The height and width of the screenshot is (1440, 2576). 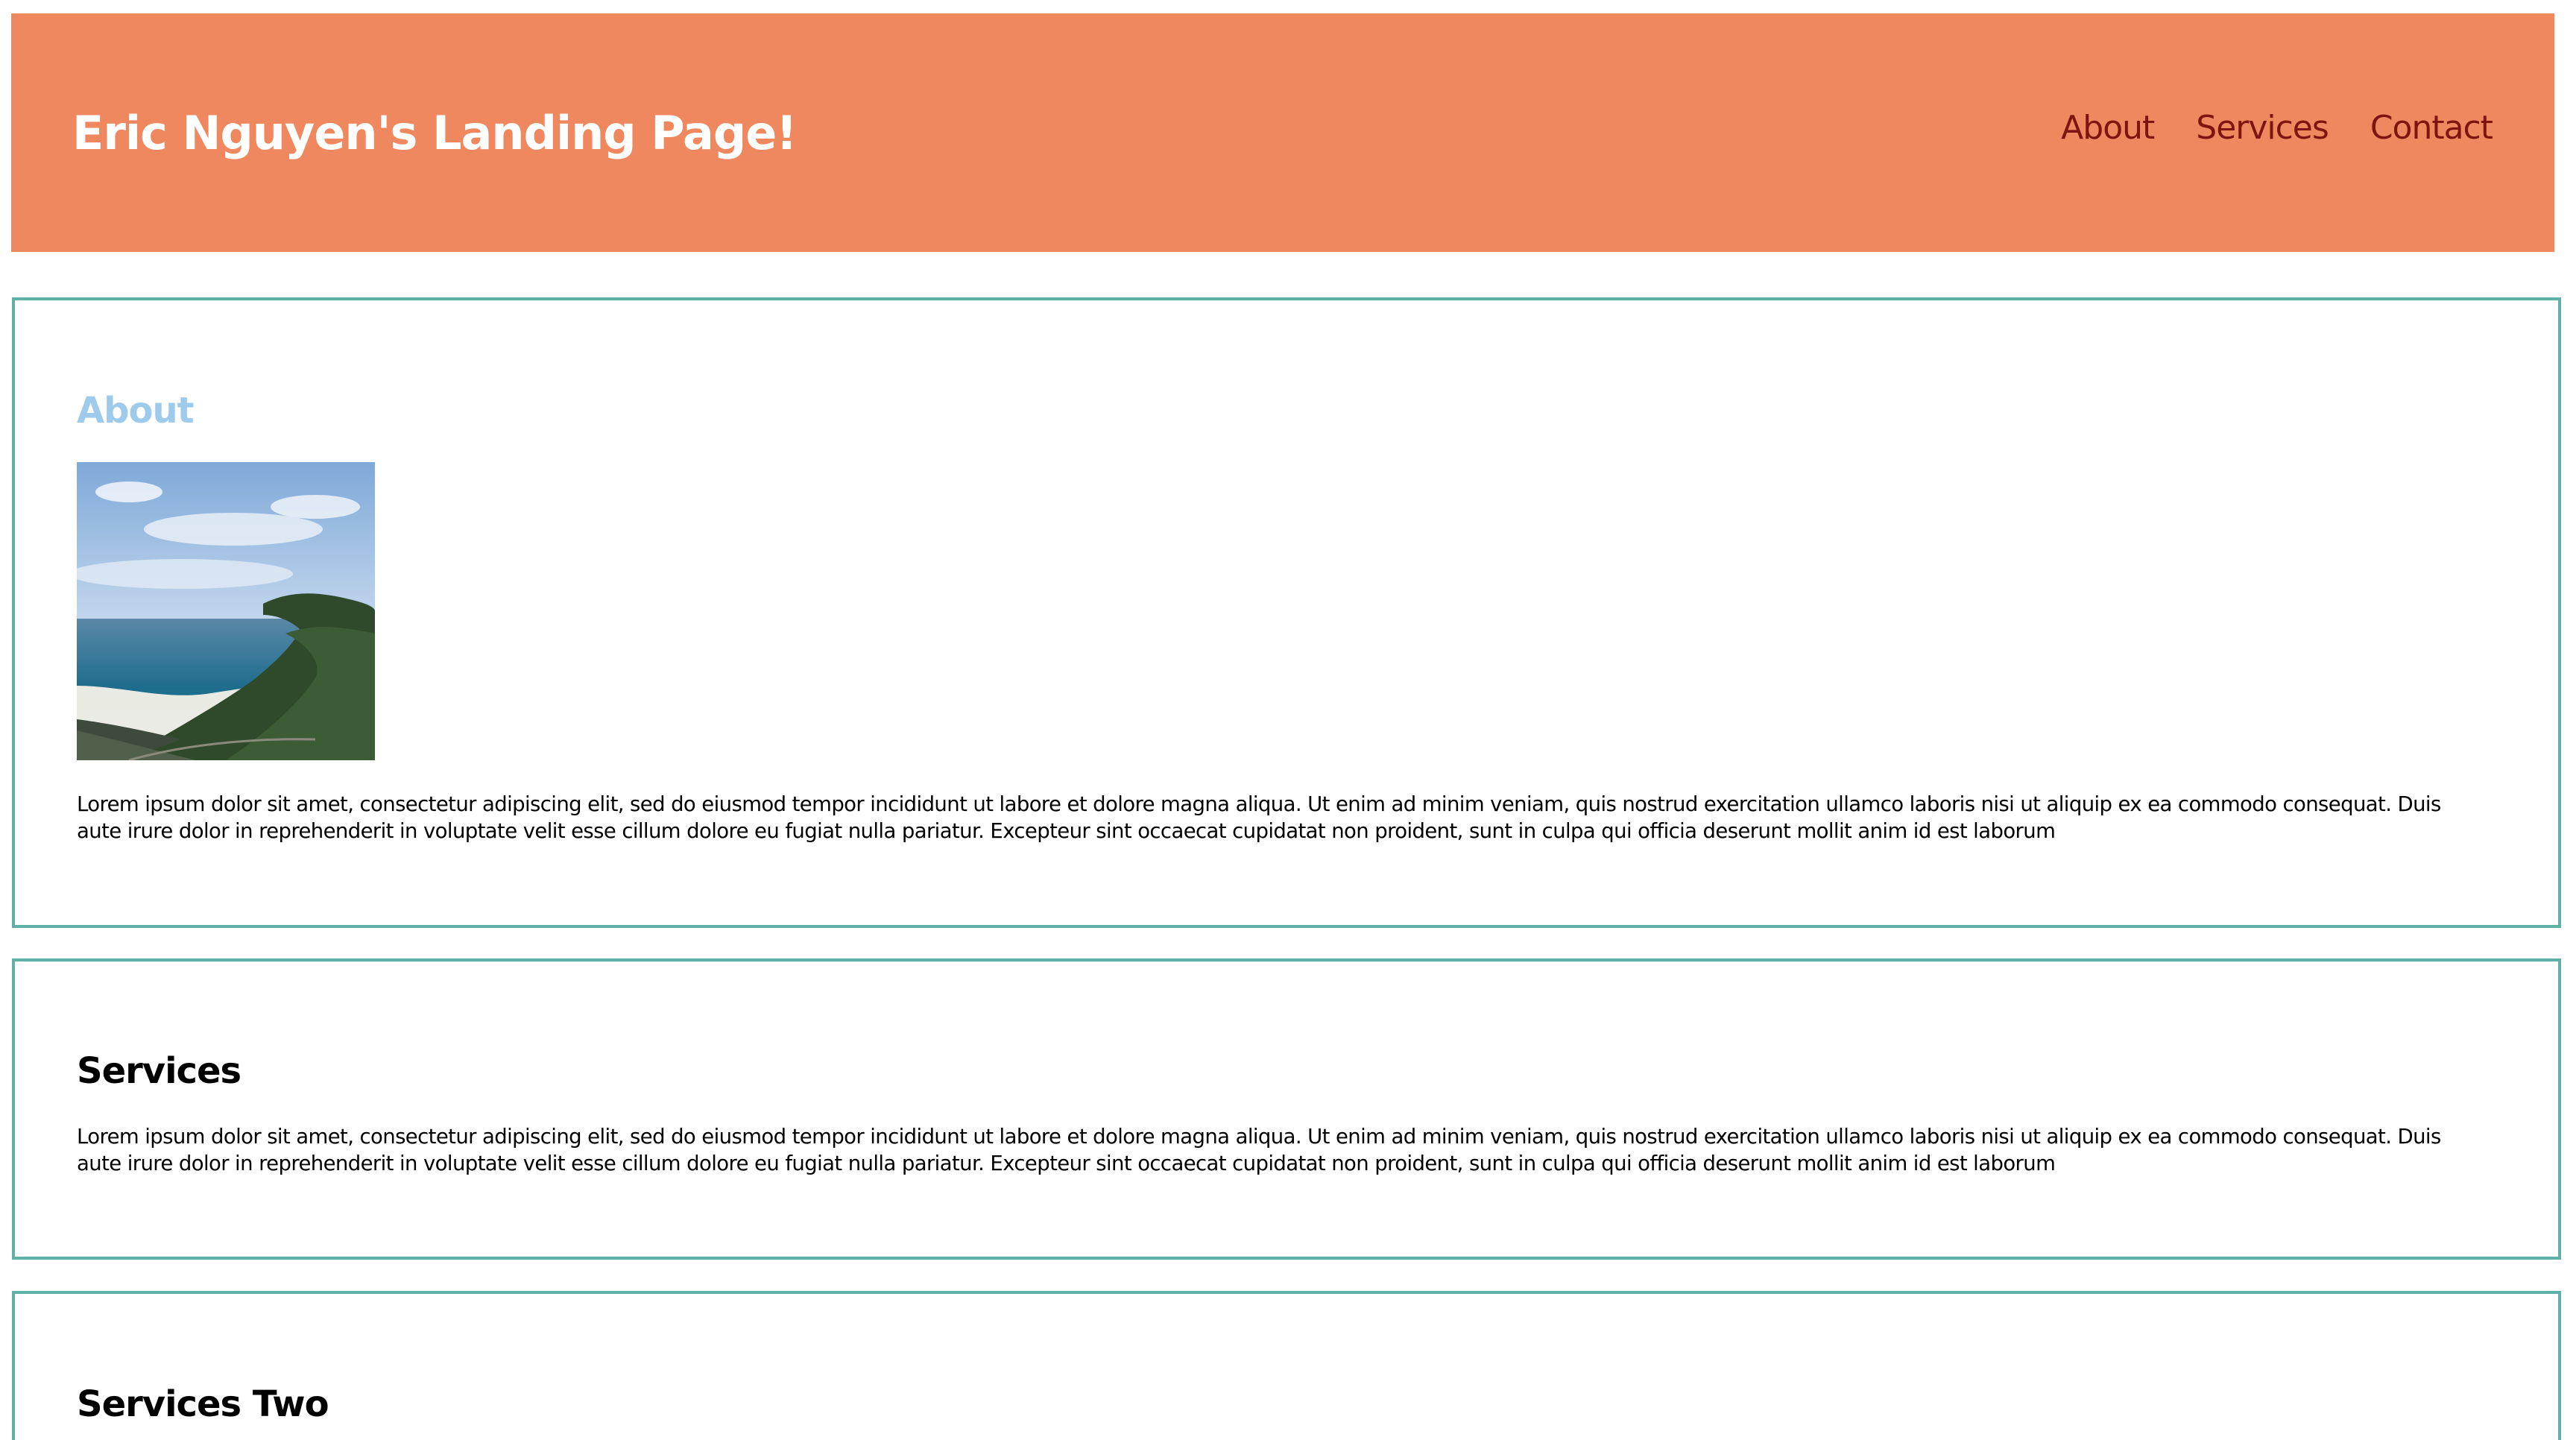 I want to click on nav-link-services: Services, so click(x=2262, y=128).